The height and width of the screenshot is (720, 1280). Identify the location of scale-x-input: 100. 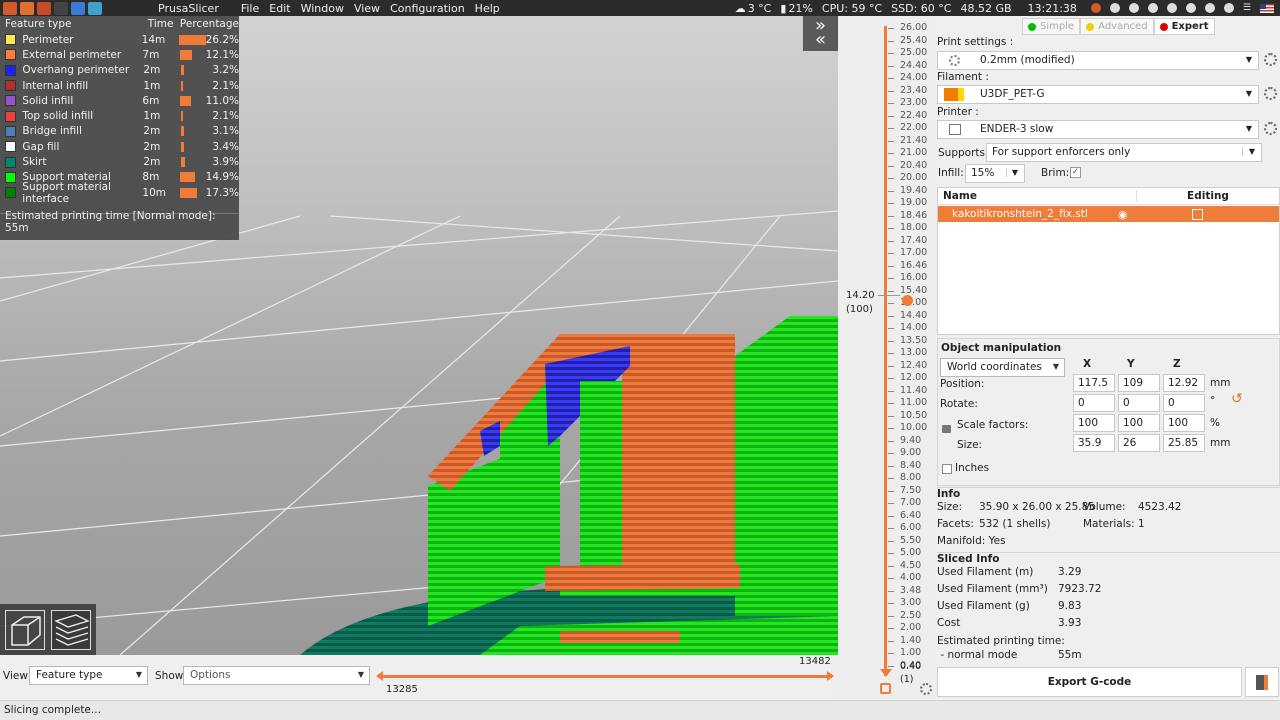
(1094, 423).